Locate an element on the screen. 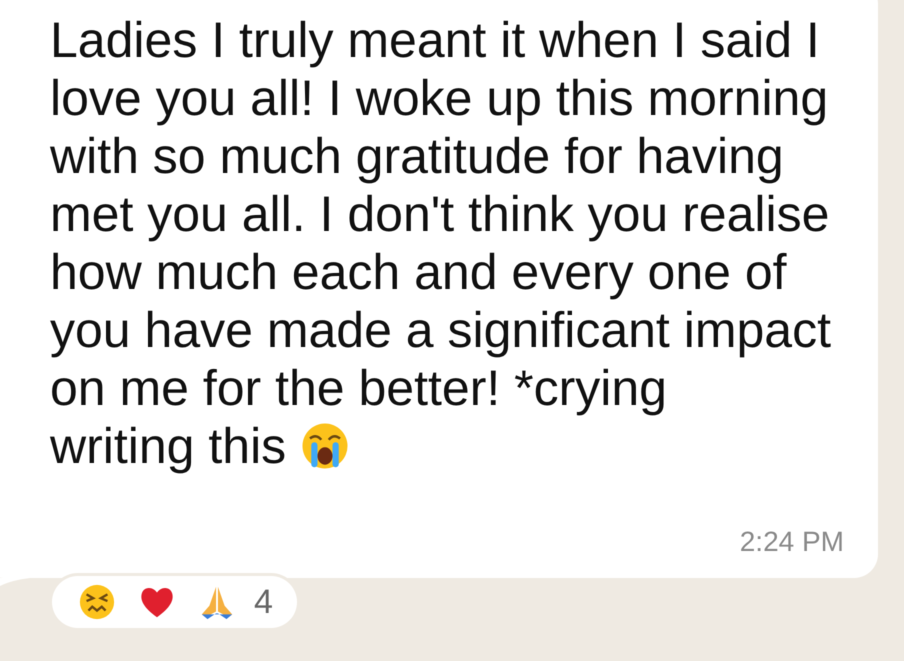  message-text-line: you have made a significant impact is located at coordinates (440, 330).